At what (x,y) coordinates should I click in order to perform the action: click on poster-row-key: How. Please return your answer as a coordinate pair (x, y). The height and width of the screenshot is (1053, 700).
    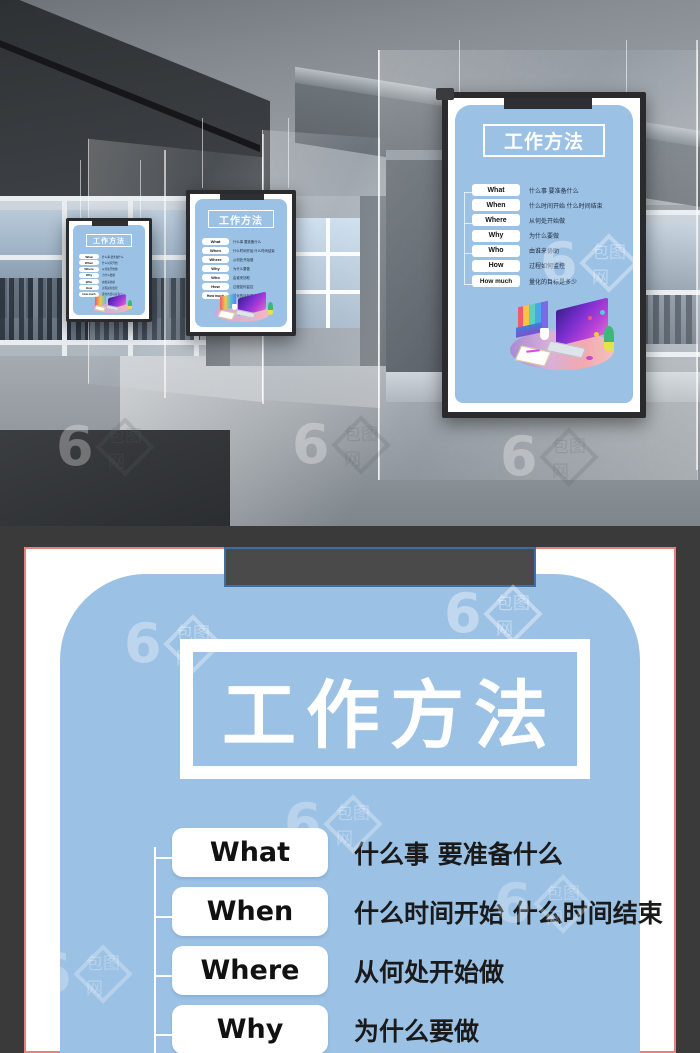
    Looking at the image, I should click on (496, 265).